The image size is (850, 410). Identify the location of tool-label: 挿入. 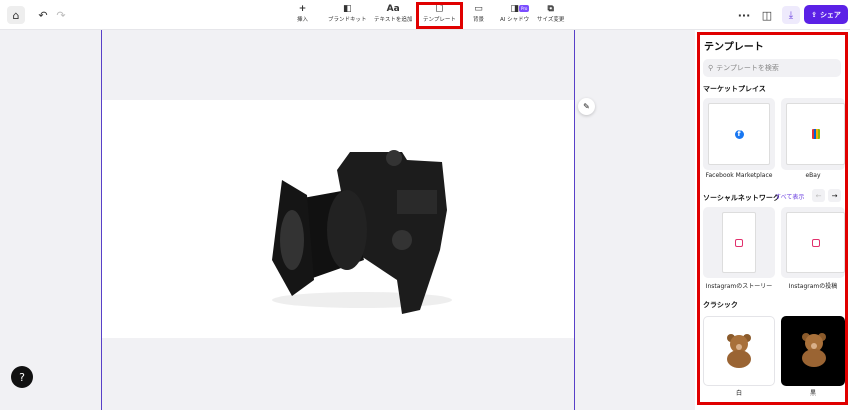
(303, 20).